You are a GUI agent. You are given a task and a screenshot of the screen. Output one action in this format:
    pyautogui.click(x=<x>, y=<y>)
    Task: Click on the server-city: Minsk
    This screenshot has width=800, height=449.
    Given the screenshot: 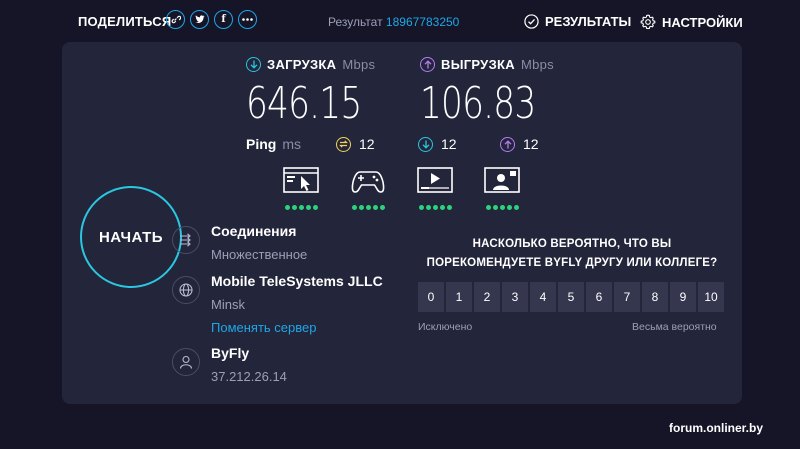 What is the action you would take?
    pyautogui.click(x=228, y=304)
    